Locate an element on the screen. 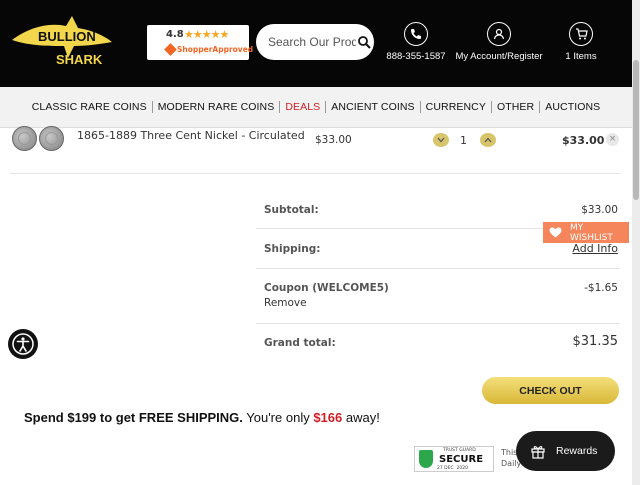 The width and height of the screenshot is (640, 485). product-price: $33.00 is located at coordinates (333, 140).